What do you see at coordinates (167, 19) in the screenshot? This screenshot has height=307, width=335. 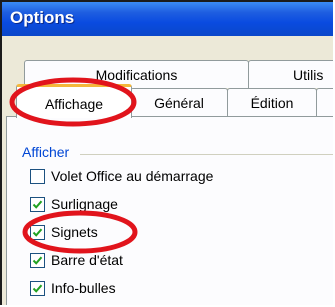 I see `title-bar: Options` at bounding box center [167, 19].